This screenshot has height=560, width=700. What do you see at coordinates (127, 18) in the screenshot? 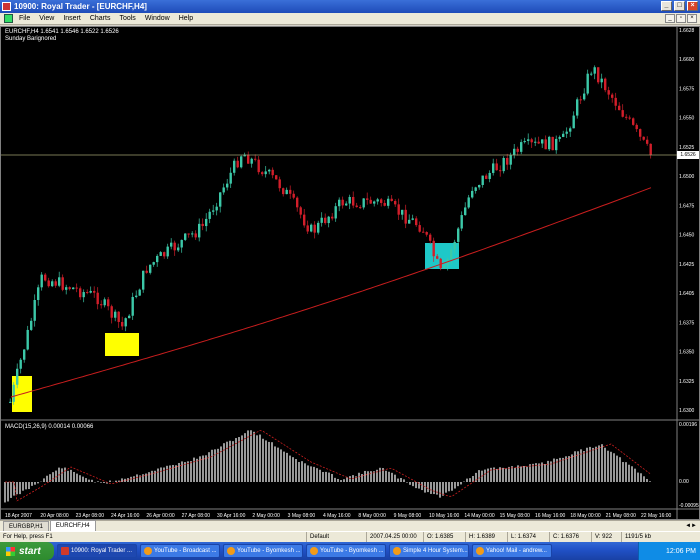
I see `menu-tools: Tools` at bounding box center [127, 18].